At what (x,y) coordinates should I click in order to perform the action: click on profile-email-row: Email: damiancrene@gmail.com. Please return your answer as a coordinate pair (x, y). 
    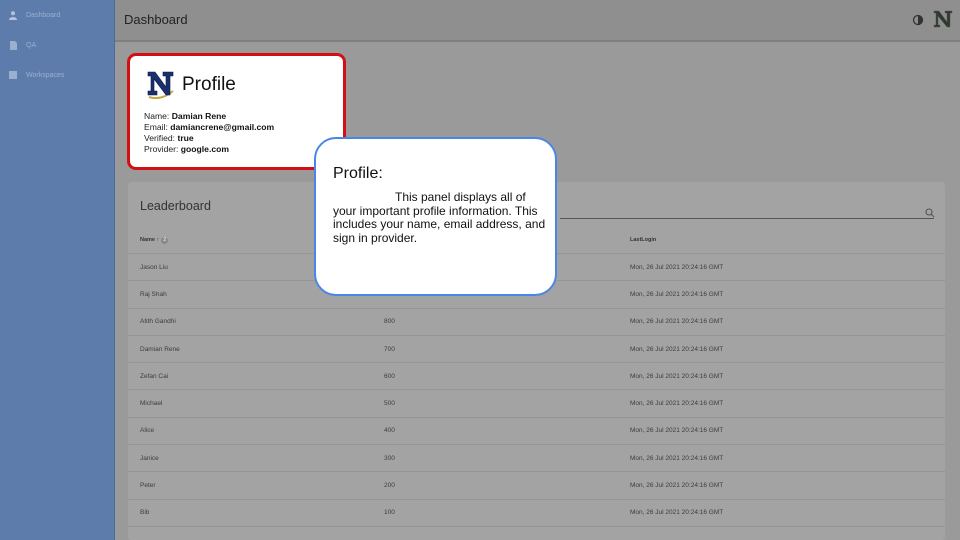
    Looking at the image, I should click on (209, 127).